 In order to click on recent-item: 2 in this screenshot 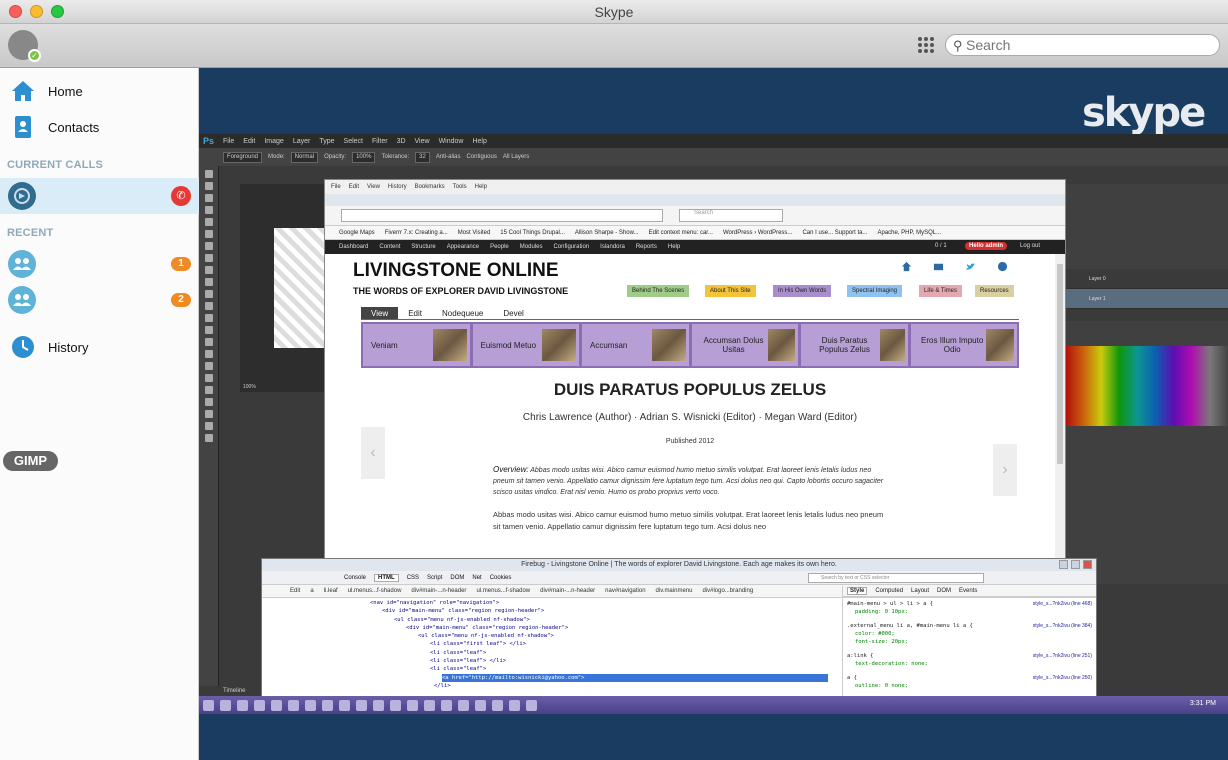, I will do `click(99, 300)`.